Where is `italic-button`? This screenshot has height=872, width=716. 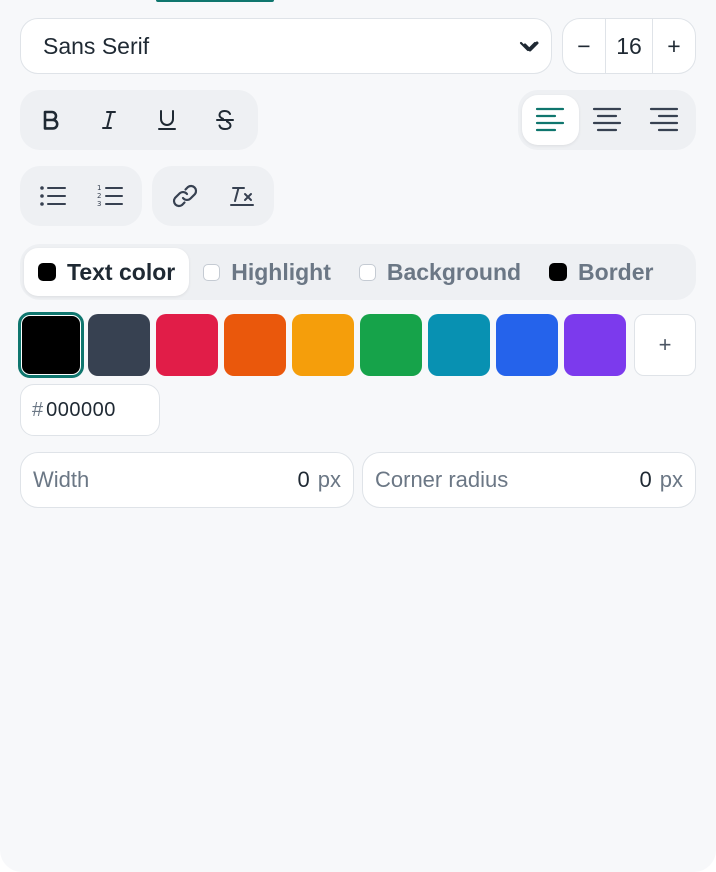
italic-button is located at coordinates (109, 120).